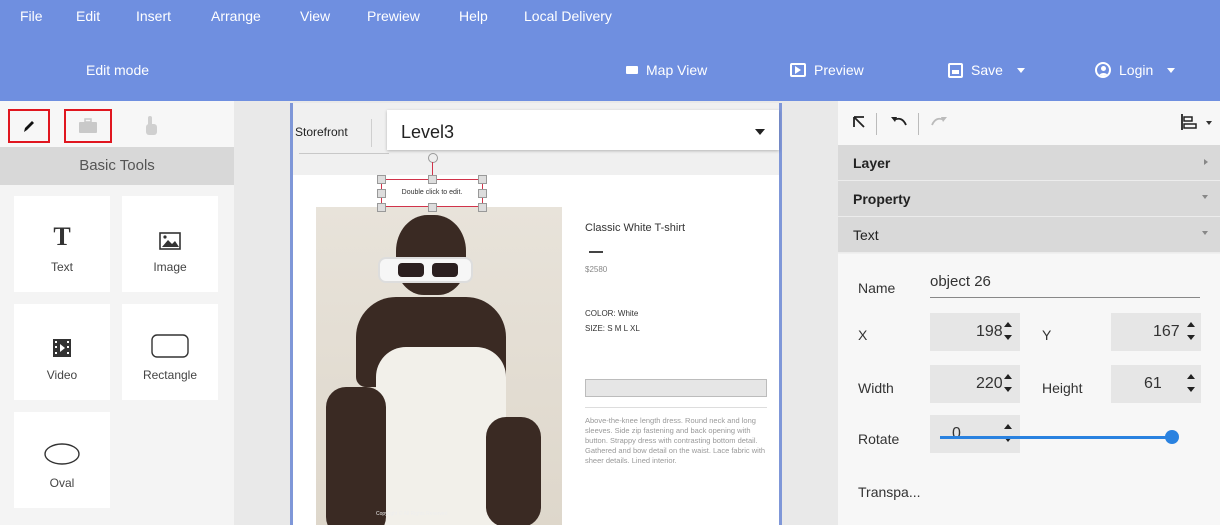 This screenshot has height=525, width=1220. What do you see at coordinates (433, 158) in the screenshot?
I see `rotate-handle` at bounding box center [433, 158].